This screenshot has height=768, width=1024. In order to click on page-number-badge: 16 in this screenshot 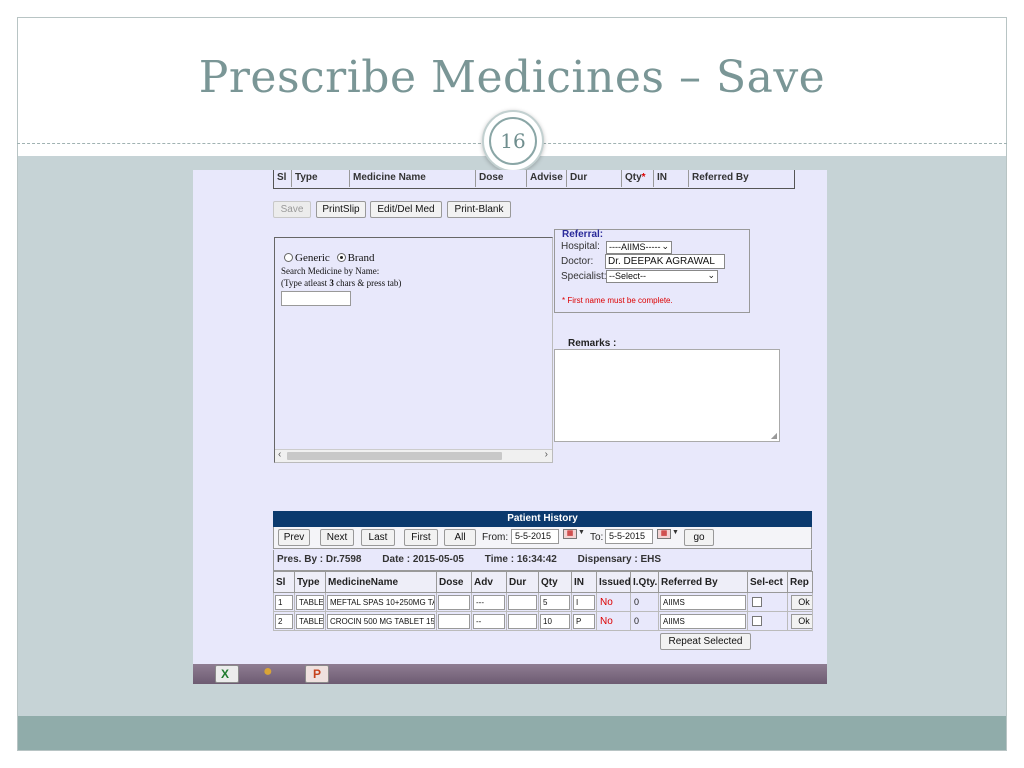, I will do `click(513, 141)`.